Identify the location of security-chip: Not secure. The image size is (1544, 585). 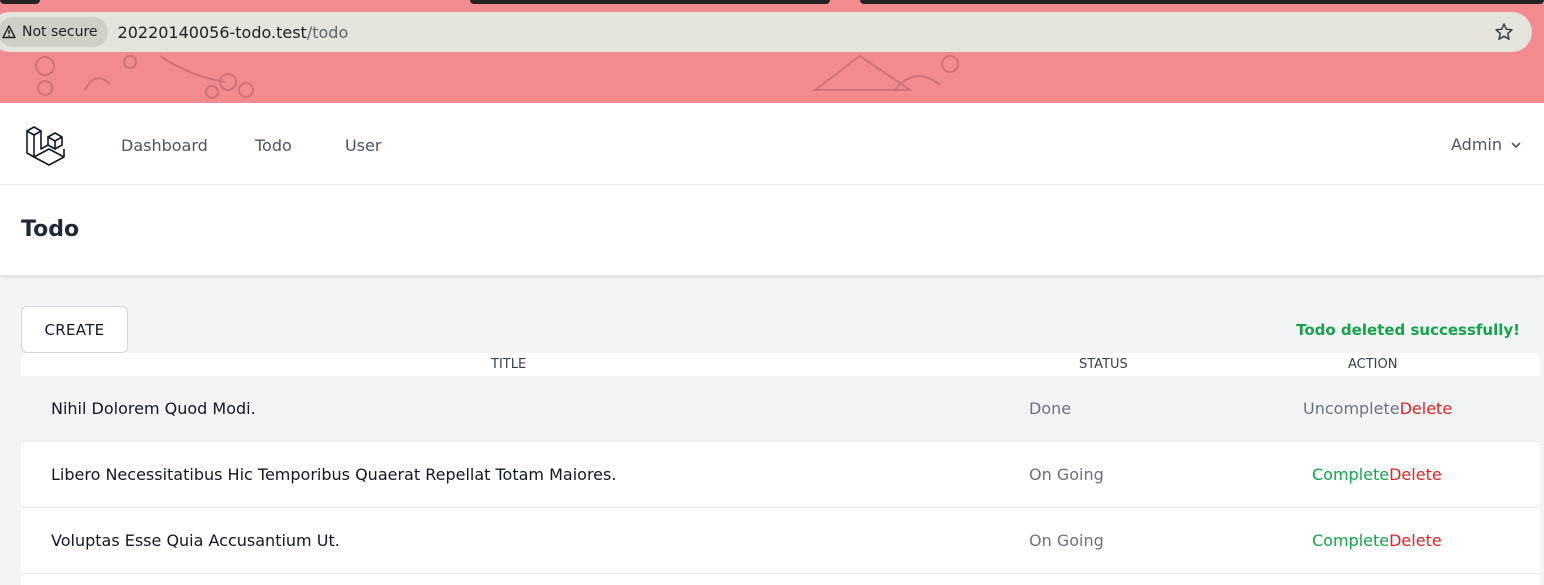
(54, 32).